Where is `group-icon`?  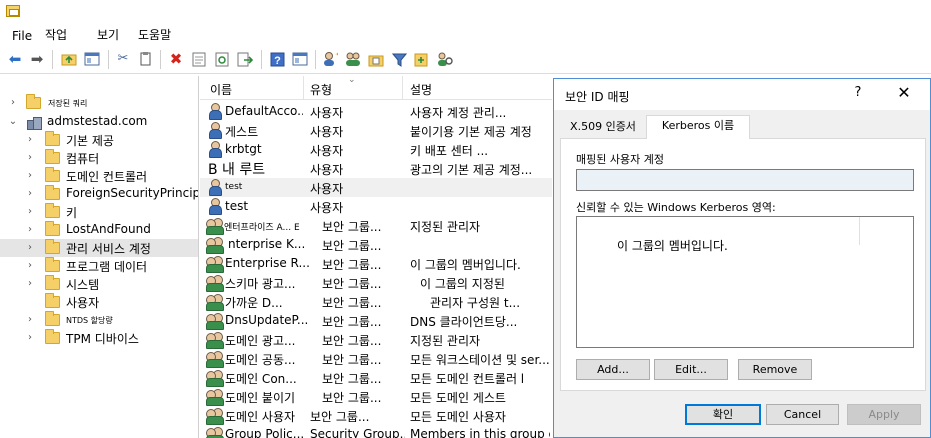 group-icon is located at coordinates (215, 226).